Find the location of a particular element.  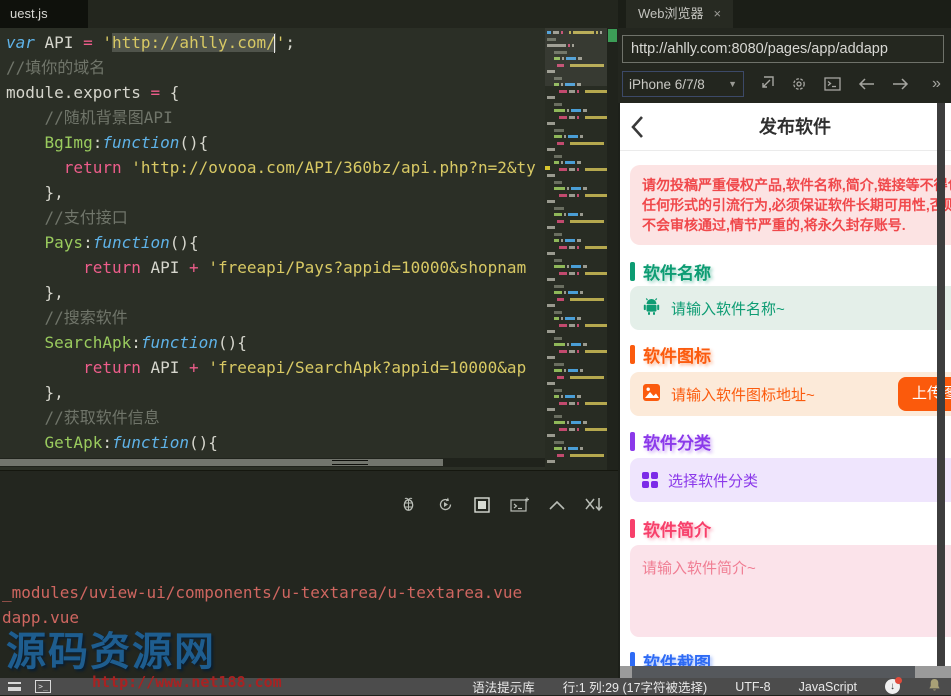

editor-vertical-scrollbar-thumb is located at coordinates (612, 35).